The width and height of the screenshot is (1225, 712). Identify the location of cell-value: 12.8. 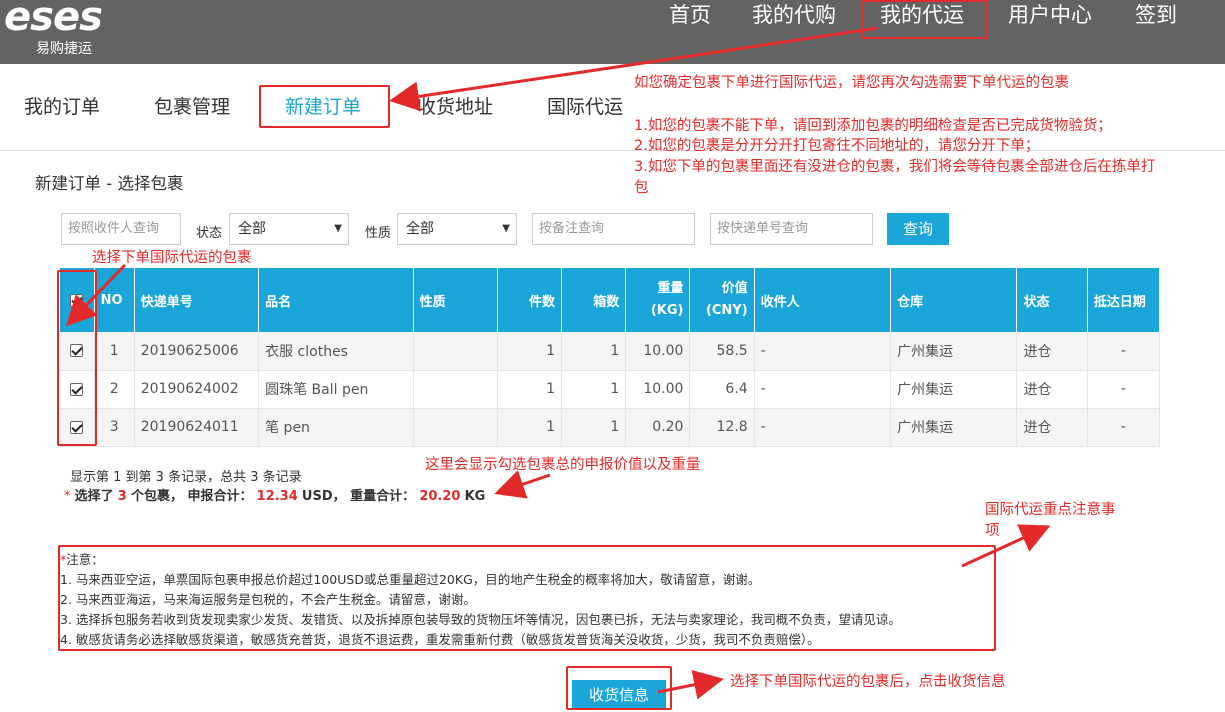
(722, 427).